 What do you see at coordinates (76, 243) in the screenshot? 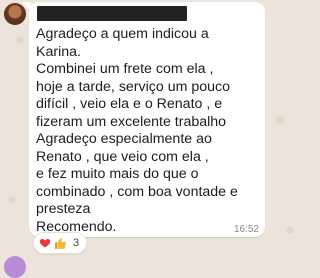
I see `reaction-count: 3` at bounding box center [76, 243].